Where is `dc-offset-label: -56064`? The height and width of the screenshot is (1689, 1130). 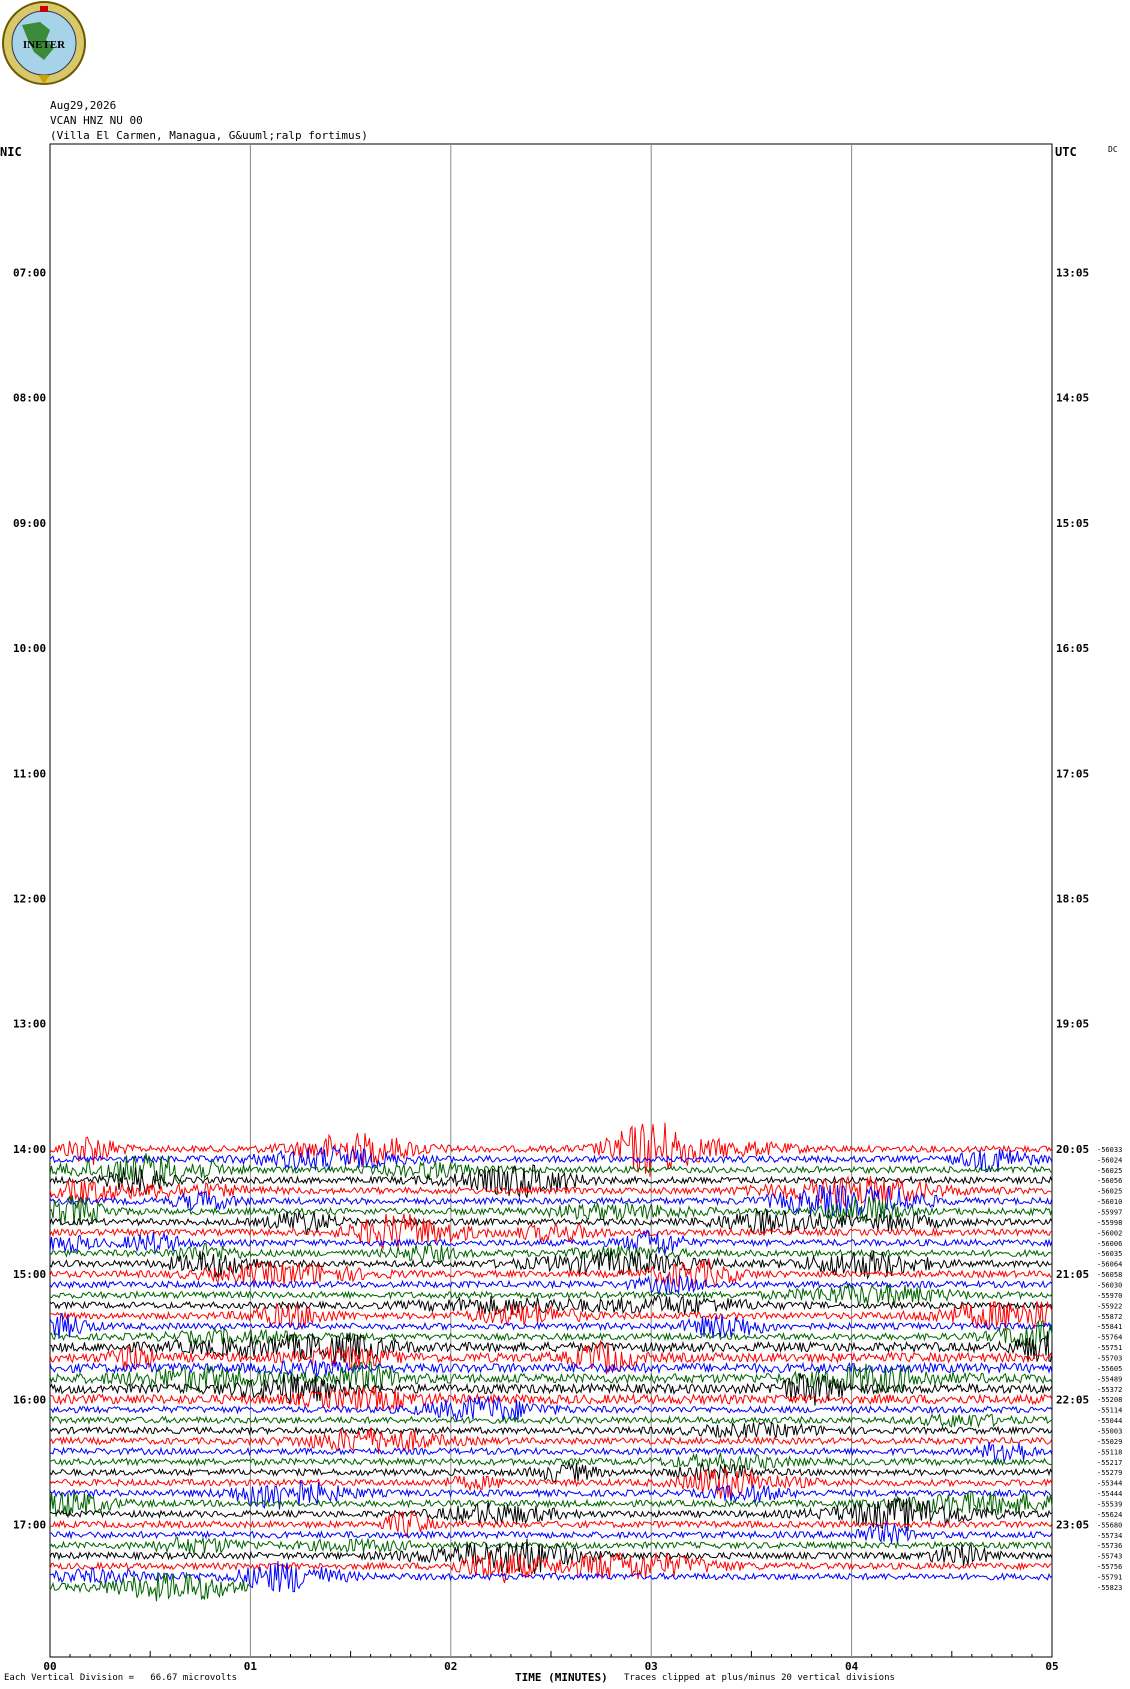 dc-offset-label: -56064 is located at coordinates (1109, 1265).